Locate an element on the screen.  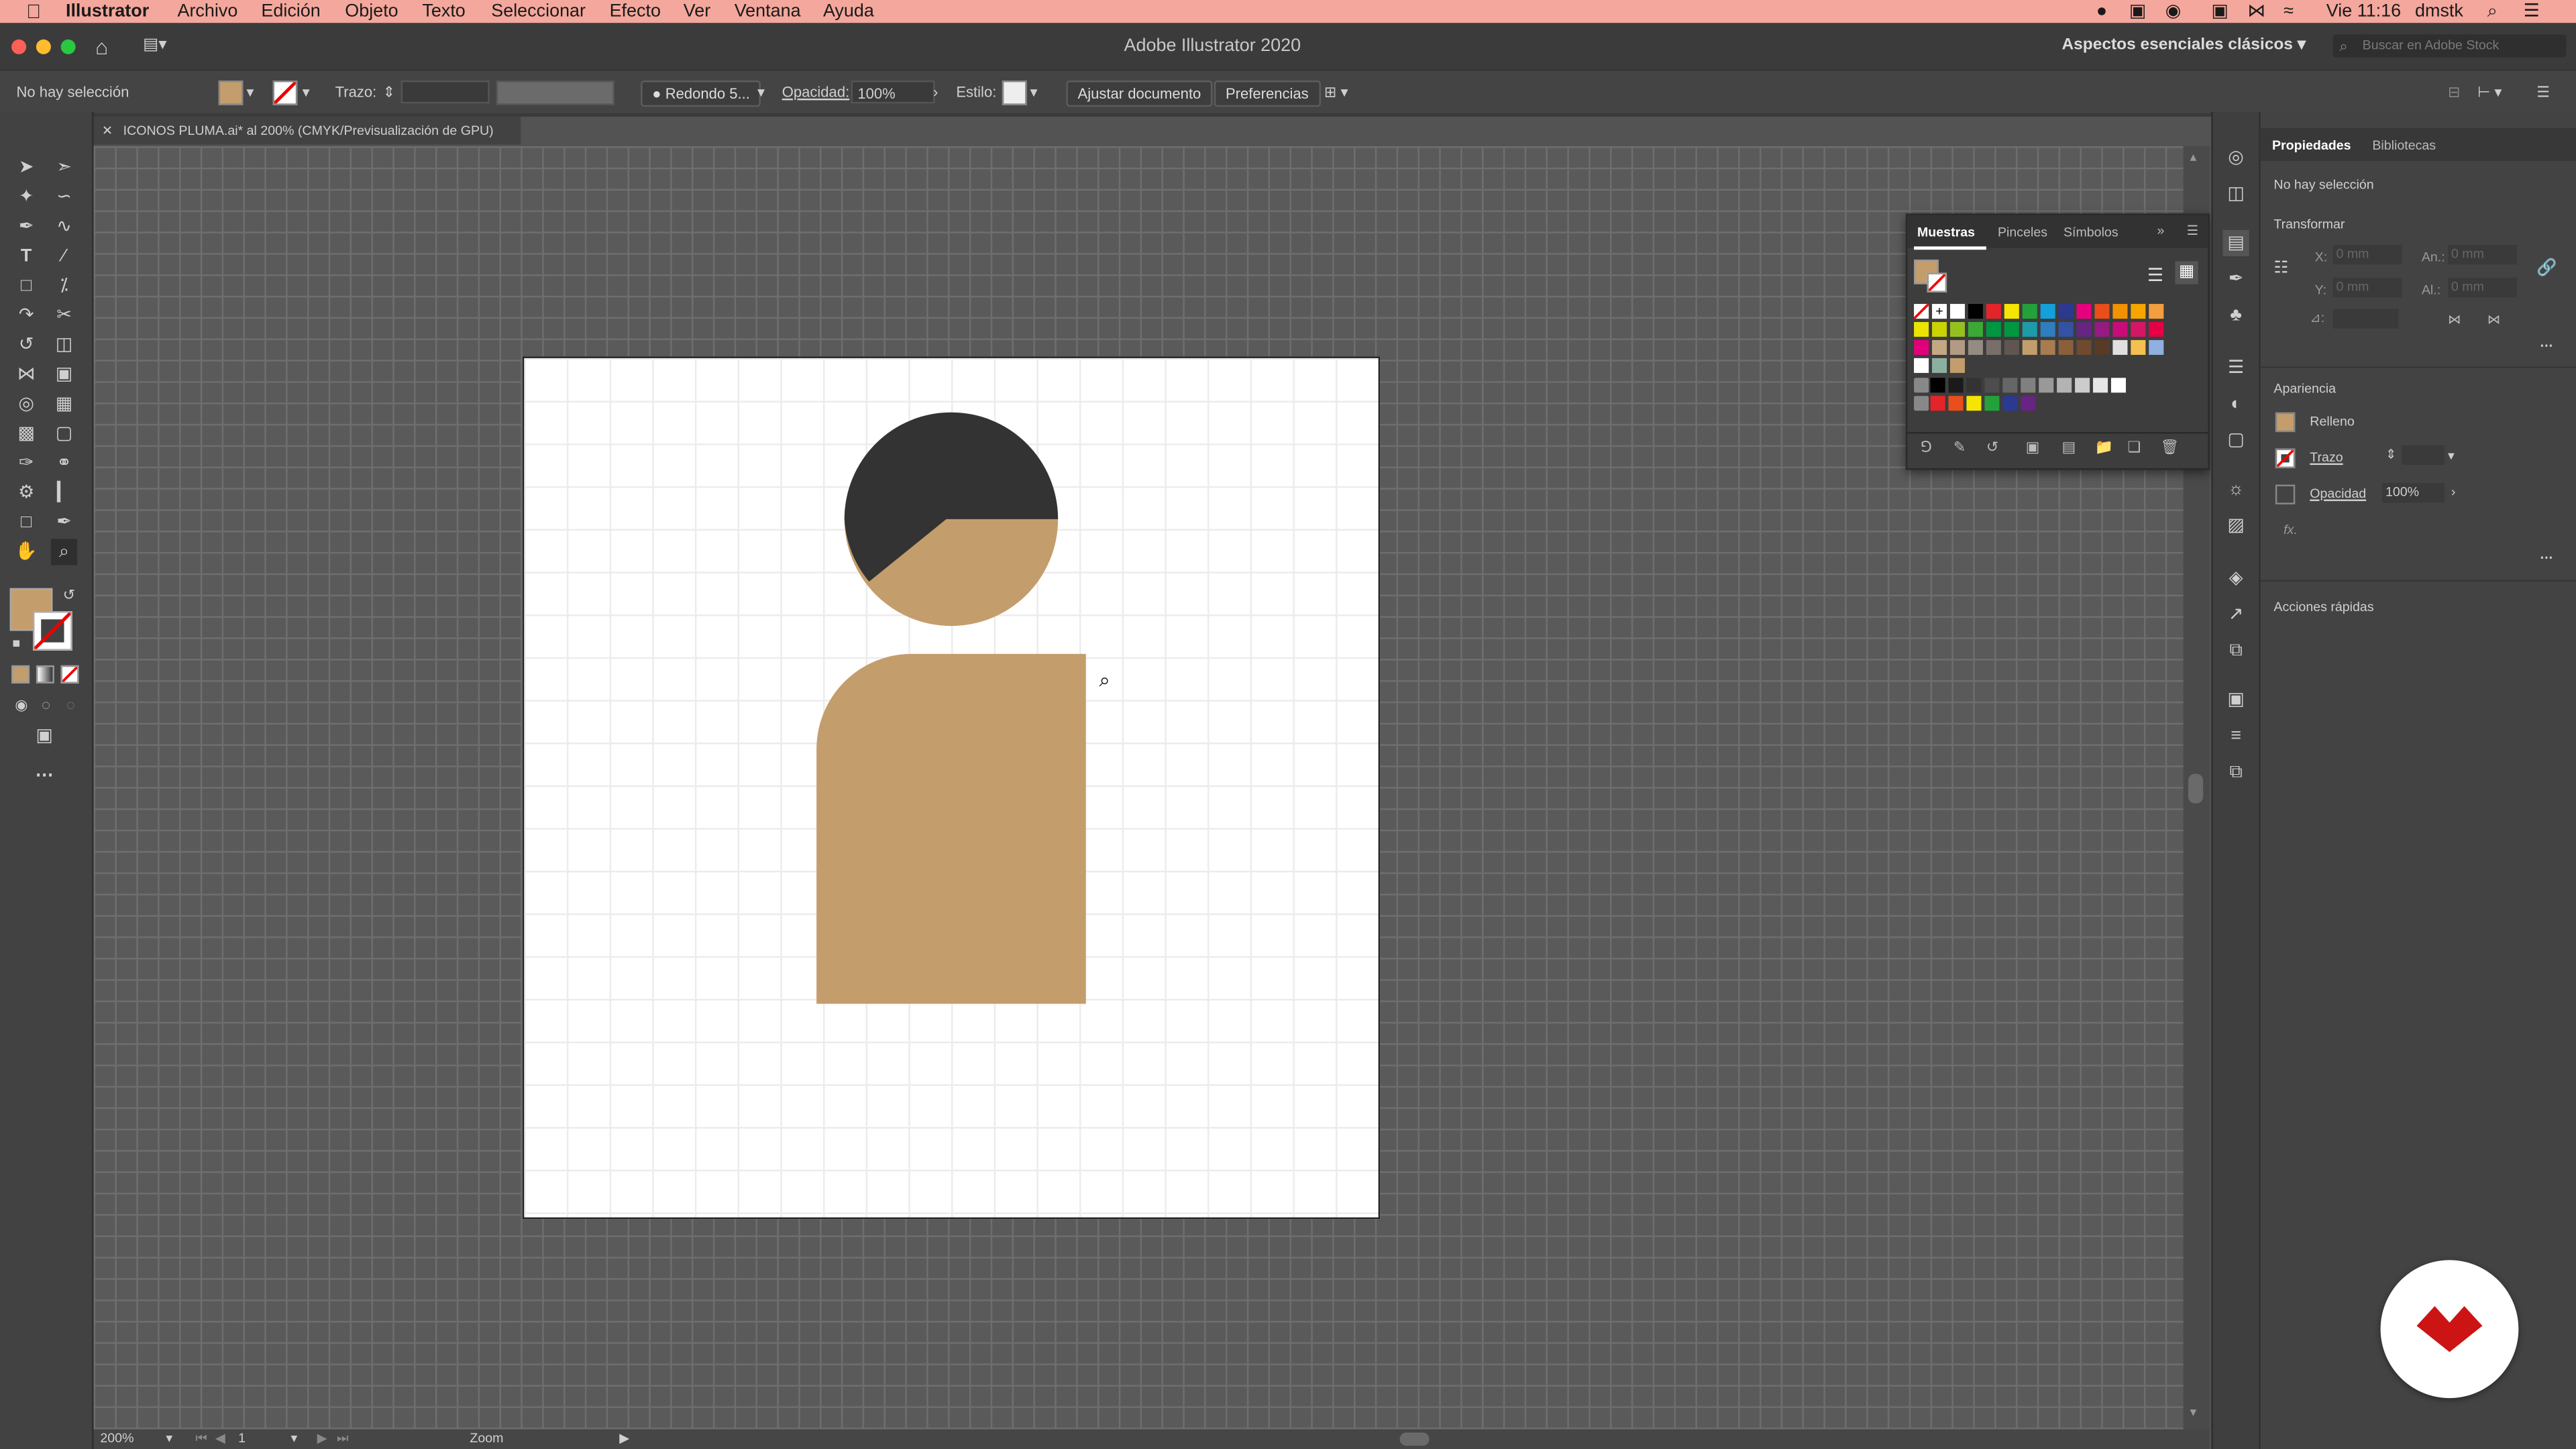
show-swatch-kinds-icon: ✎ is located at coordinates (1959, 448).